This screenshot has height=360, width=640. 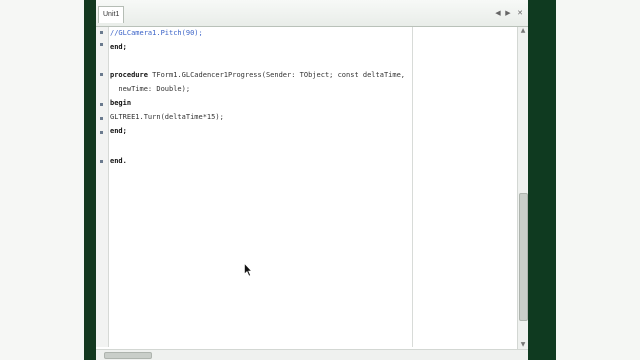 What do you see at coordinates (120, 103) in the screenshot?
I see `code-line: begin` at bounding box center [120, 103].